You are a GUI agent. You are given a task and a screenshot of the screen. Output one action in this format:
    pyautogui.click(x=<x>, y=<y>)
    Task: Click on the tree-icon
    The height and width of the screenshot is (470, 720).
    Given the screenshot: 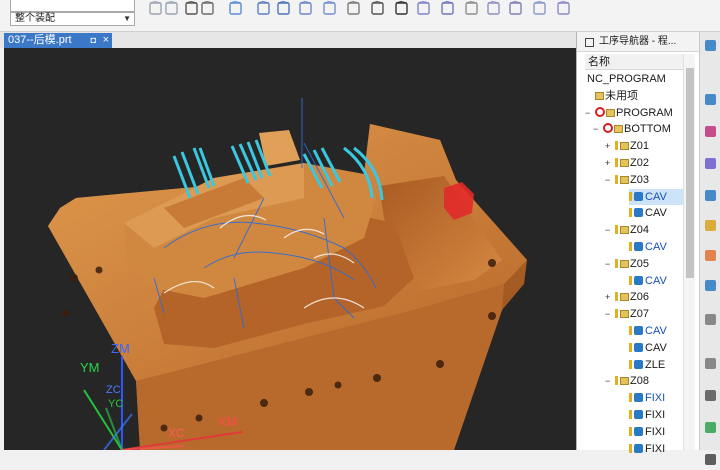 What is the action you would take?
    pyautogui.click(x=493, y=8)
    